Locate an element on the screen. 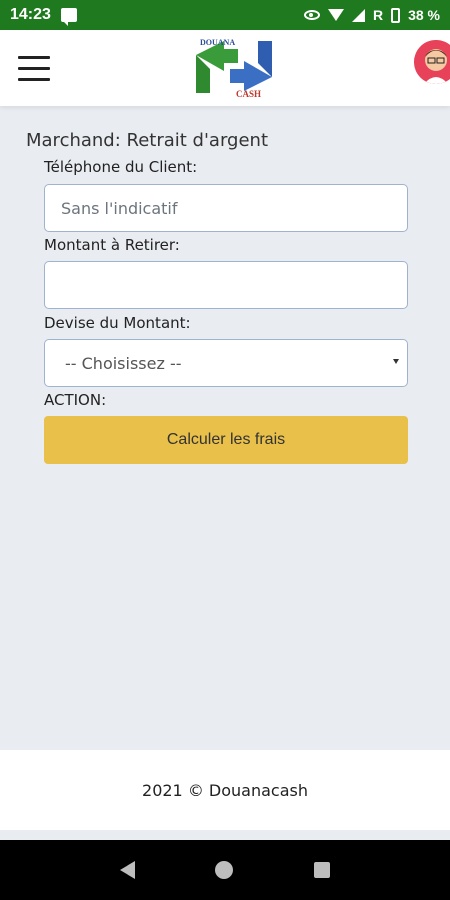 The image size is (450, 900). status-icons: R 38 % is located at coordinates (371, 15).